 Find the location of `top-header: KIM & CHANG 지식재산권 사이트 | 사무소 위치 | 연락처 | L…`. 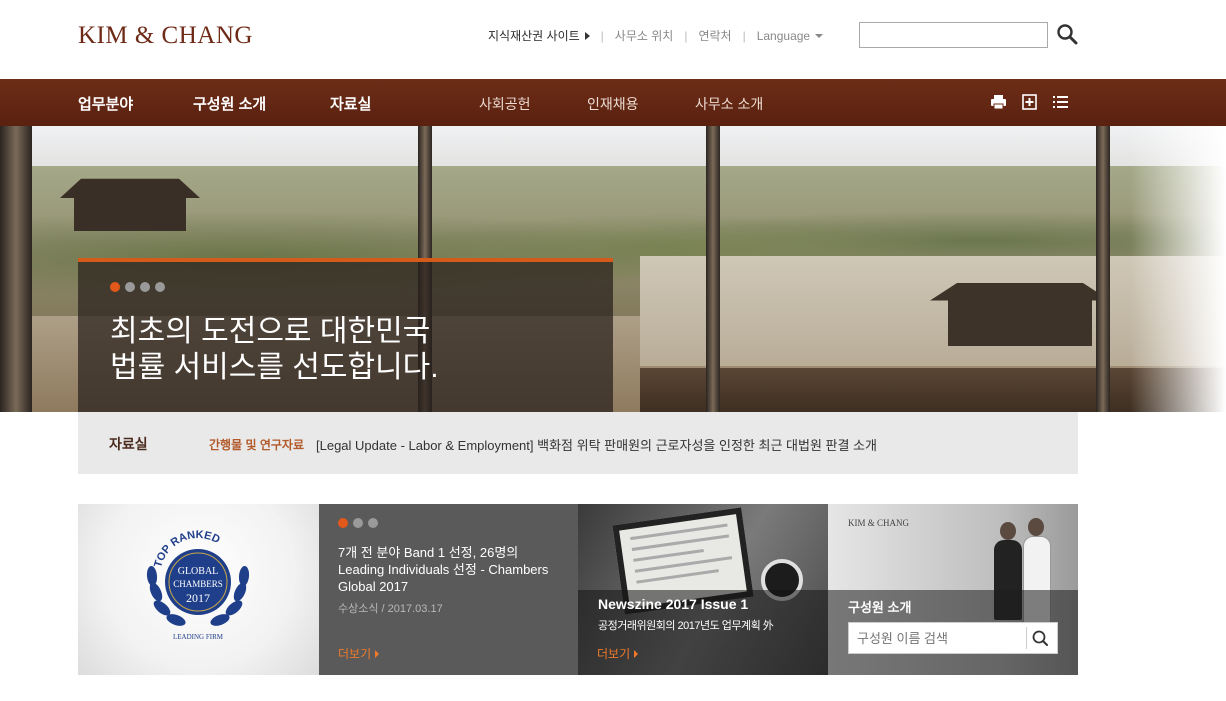

top-header: KIM & CHANG 지식재산권 사이트 | 사무소 위치 | 연락처 | L… is located at coordinates (613, 39).